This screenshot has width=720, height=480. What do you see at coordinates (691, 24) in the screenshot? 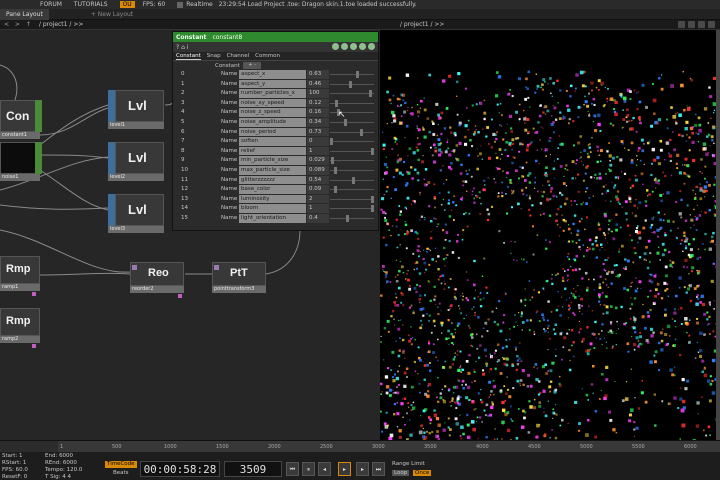
I see `pin-icon` at bounding box center [691, 24].